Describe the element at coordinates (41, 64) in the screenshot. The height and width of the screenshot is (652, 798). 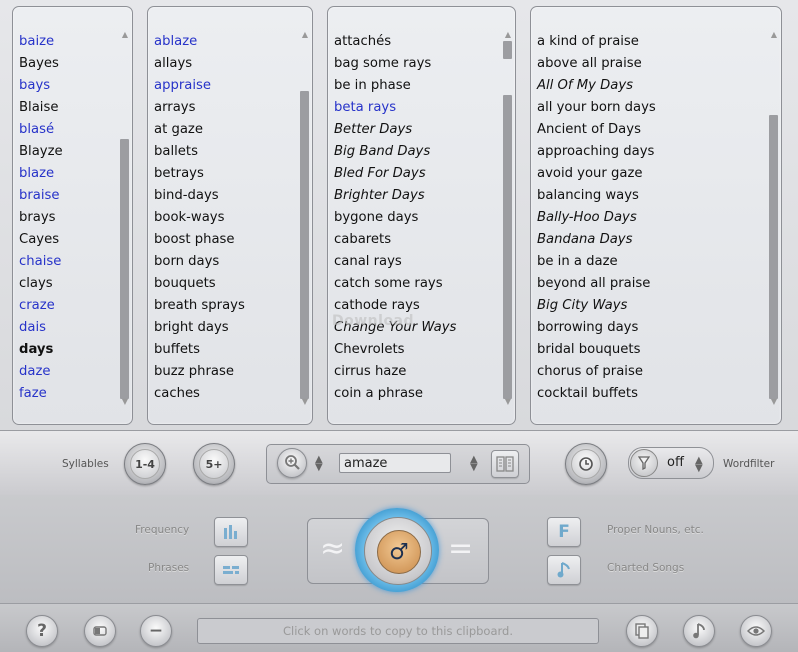
I see `word-item: Bayes` at that location.